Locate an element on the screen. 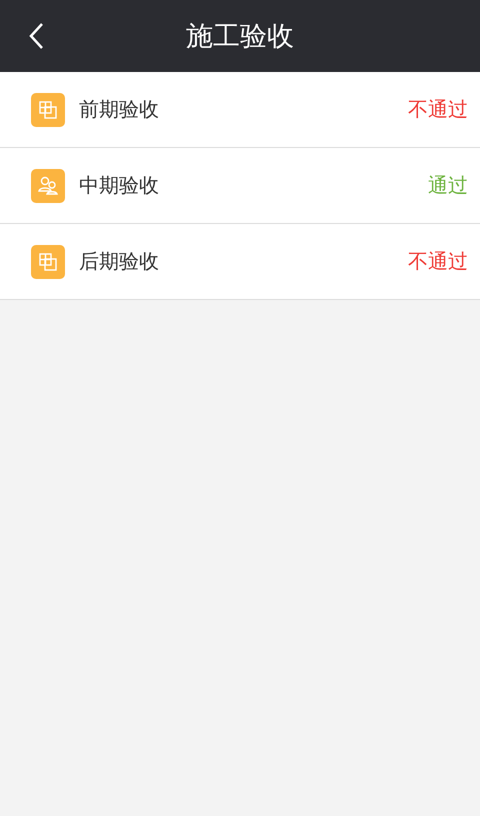 This screenshot has width=480, height=816. page-title: 施工验收 is located at coordinates (240, 37).